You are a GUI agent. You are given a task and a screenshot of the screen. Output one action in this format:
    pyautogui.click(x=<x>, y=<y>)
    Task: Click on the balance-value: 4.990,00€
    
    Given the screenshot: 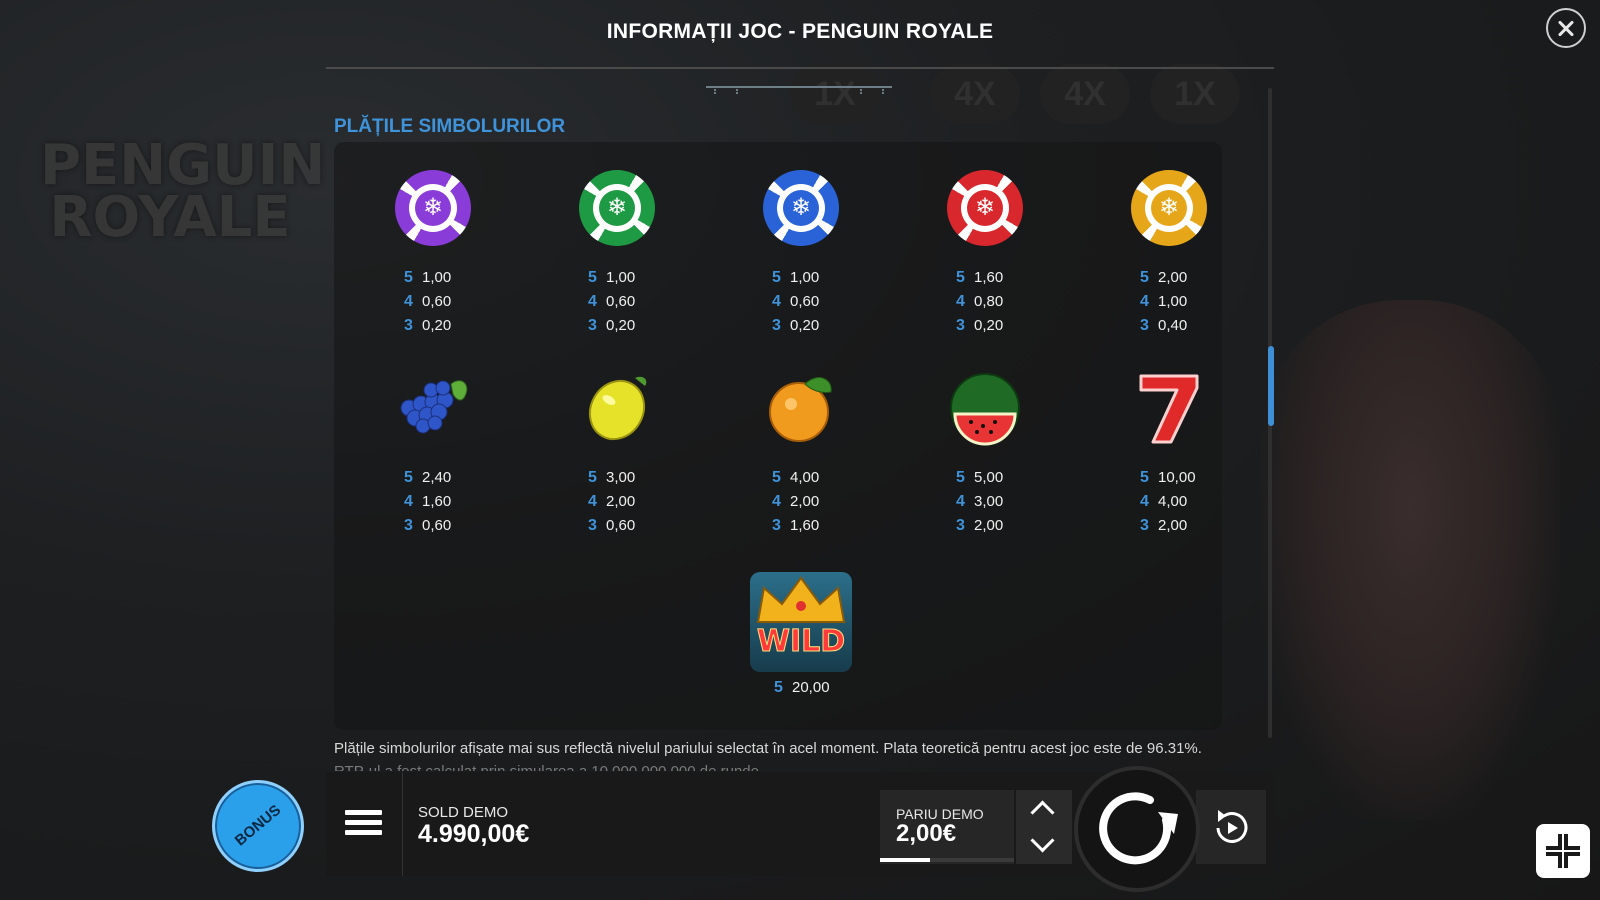 What is the action you would take?
    pyautogui.click(x=474, y=834)
    